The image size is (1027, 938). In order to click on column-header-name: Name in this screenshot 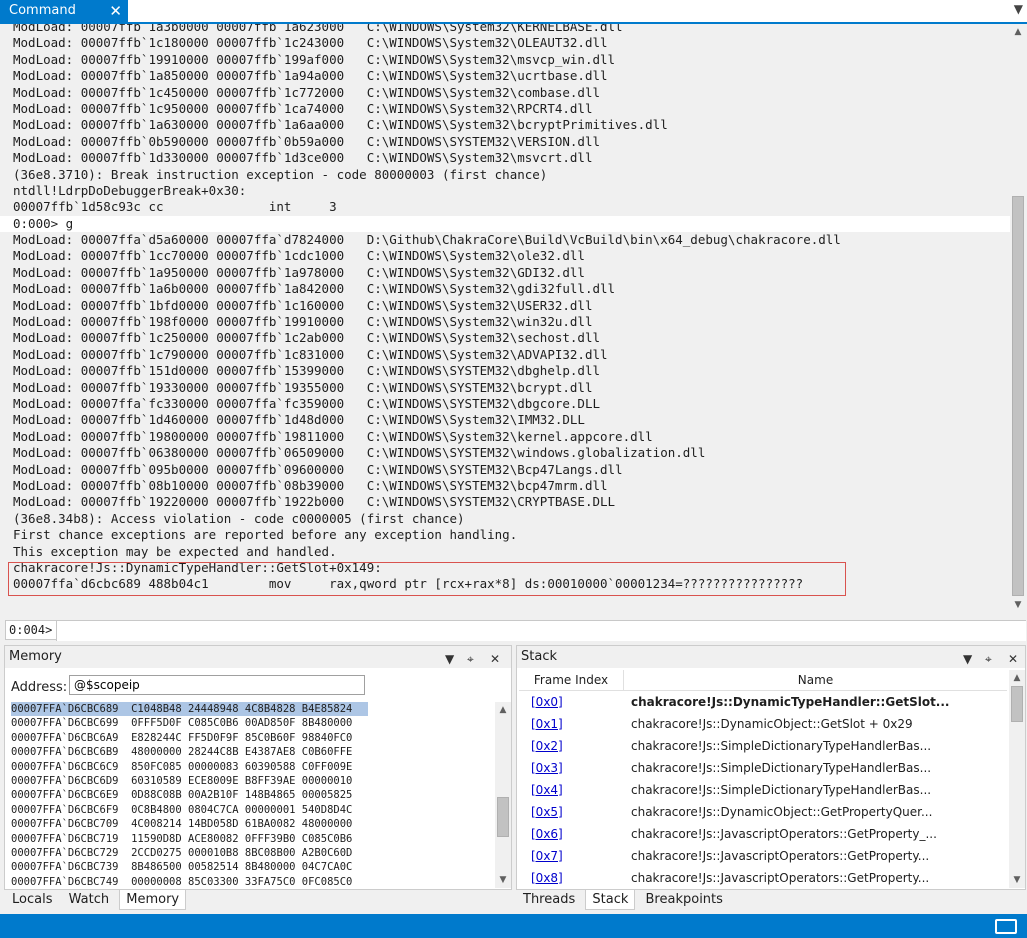, I will do `click(815, 680)`.